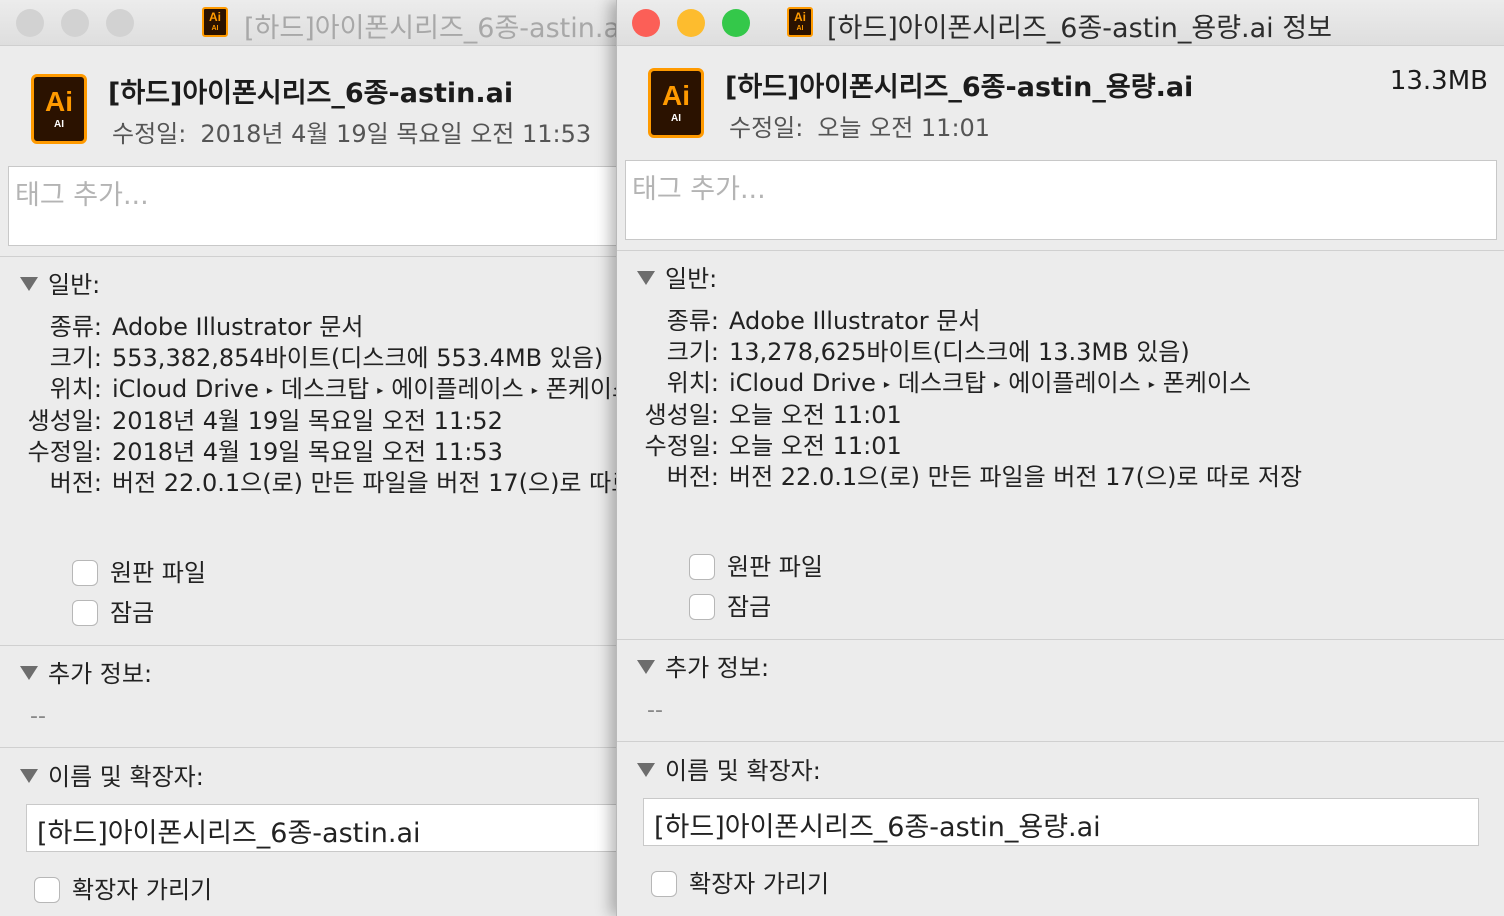  What do you see at coordinates (311, 93) in the screenshot?
I see `file-name-heading: [하드]아이폰시리즈_6종-astin.ai` at bounding box center [311, 93].